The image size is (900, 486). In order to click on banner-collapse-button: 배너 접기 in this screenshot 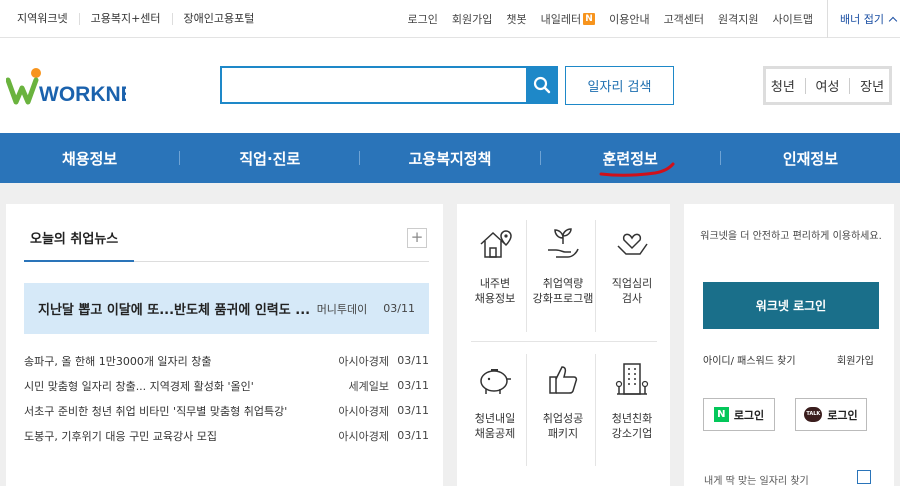, I will do `click(862, 19)`.